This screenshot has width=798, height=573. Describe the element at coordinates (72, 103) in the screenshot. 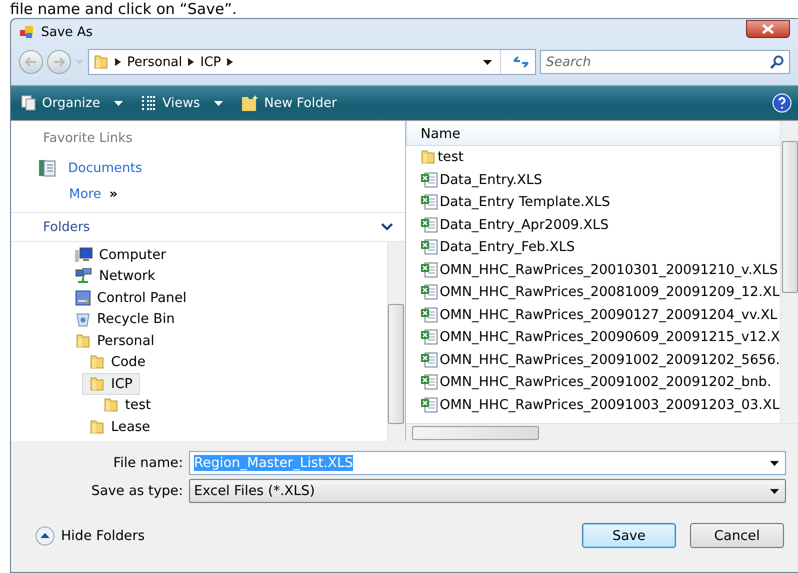

I see `toolbar-button: Organize` at that location.